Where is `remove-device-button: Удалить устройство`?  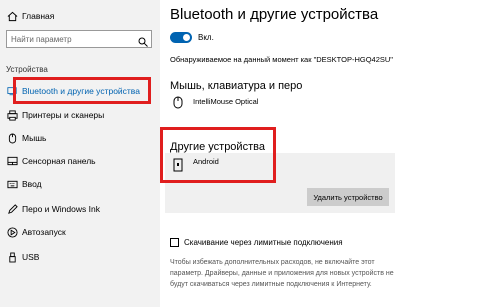 remove-device-button: Удалить устройство is located at coordinates (348, 197).